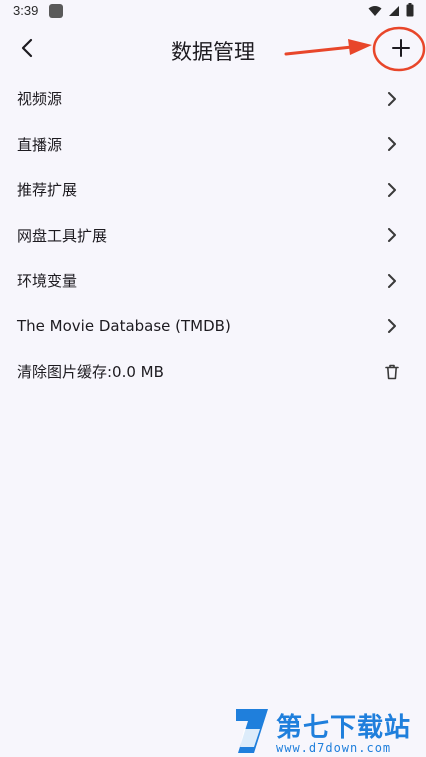  Describe the element at coordinates (392, 372) in the screenshot. I see `trash-icon` at that location.